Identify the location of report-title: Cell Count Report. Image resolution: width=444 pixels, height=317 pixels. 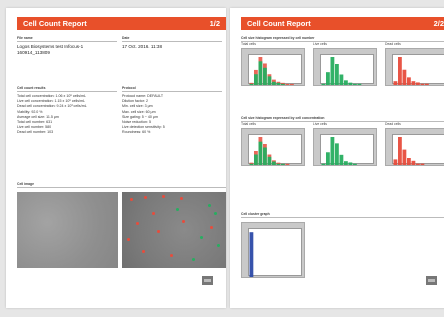
(55, 23).